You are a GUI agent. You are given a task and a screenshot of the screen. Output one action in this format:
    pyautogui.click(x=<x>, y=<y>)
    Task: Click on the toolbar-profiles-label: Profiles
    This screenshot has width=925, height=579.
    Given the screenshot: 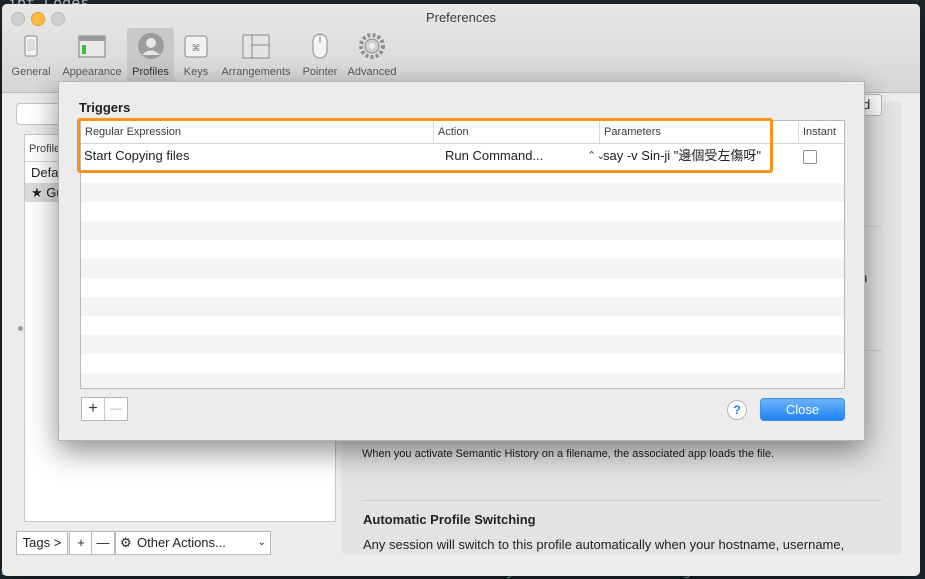 What is the action you would take?
    pyautogui.click(x=150, y=72)
    